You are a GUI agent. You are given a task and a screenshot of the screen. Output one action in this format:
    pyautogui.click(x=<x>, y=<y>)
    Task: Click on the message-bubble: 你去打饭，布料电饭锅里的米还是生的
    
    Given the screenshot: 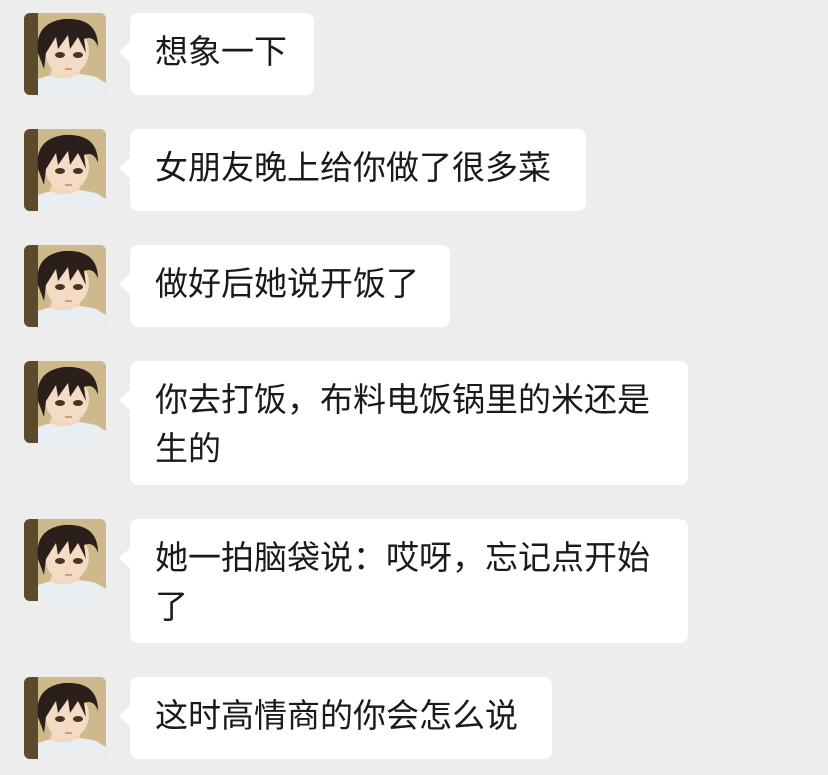 What is the action you would take?
    pyautogui.click(x=403, y=423)
    